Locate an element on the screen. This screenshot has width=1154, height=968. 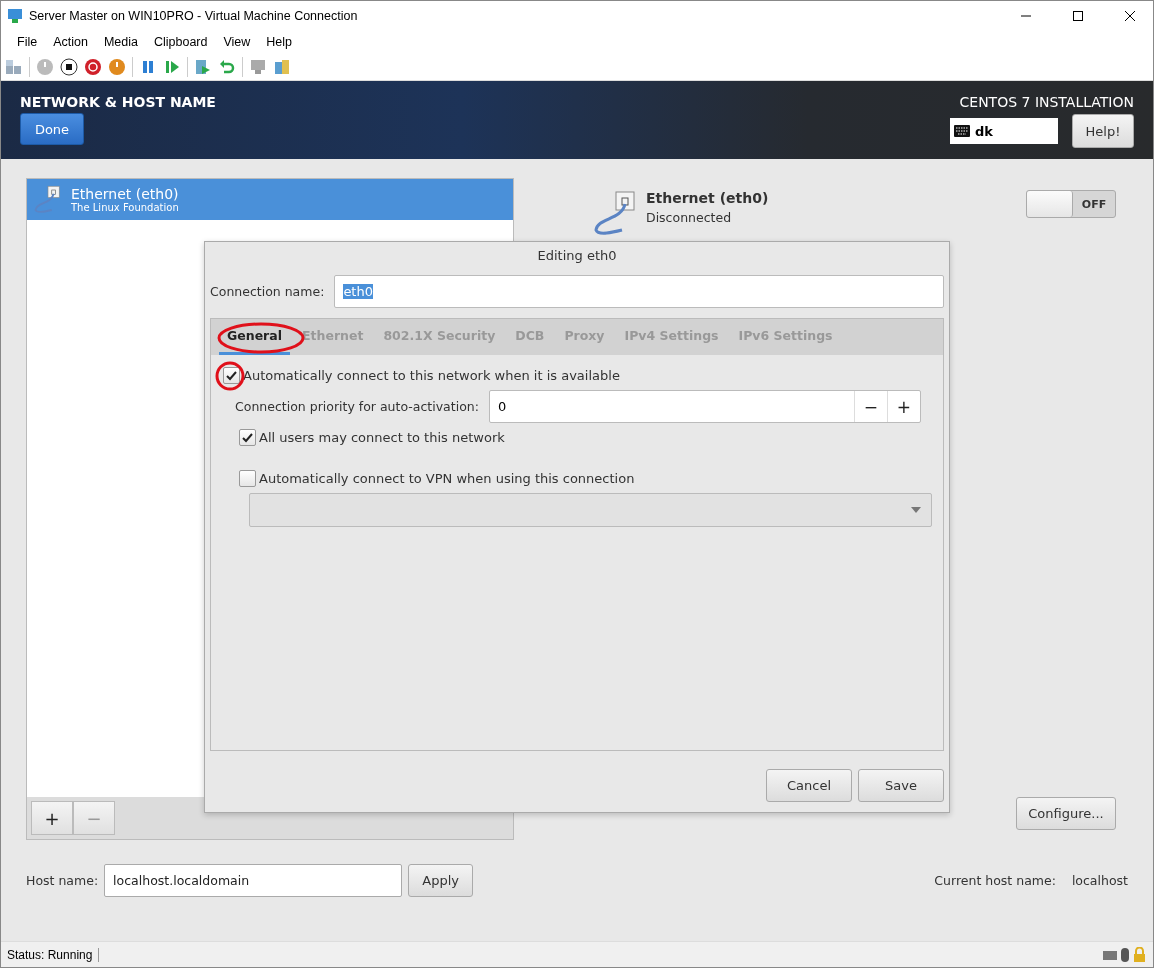
device-vendor: The Linux Foundation is located at coordinates (125, 207).